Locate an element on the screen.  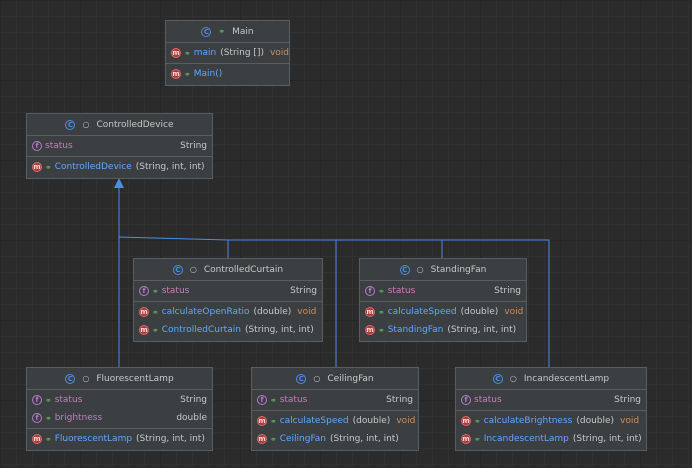
inheritance-line-controlled-curtain is located at coordinates (173, 247).